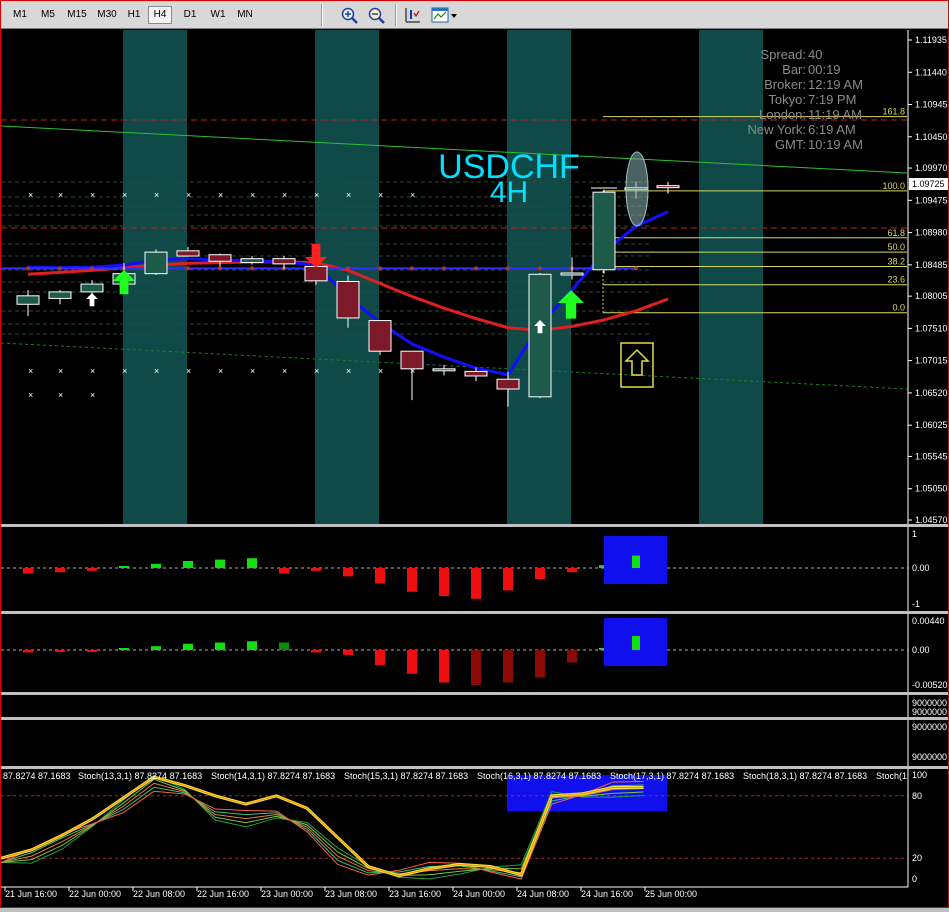  What do you see at coordinates (190, 15) in the screenshot?
I see `tf-d1-button: D1` at bounding box center [190, 15].